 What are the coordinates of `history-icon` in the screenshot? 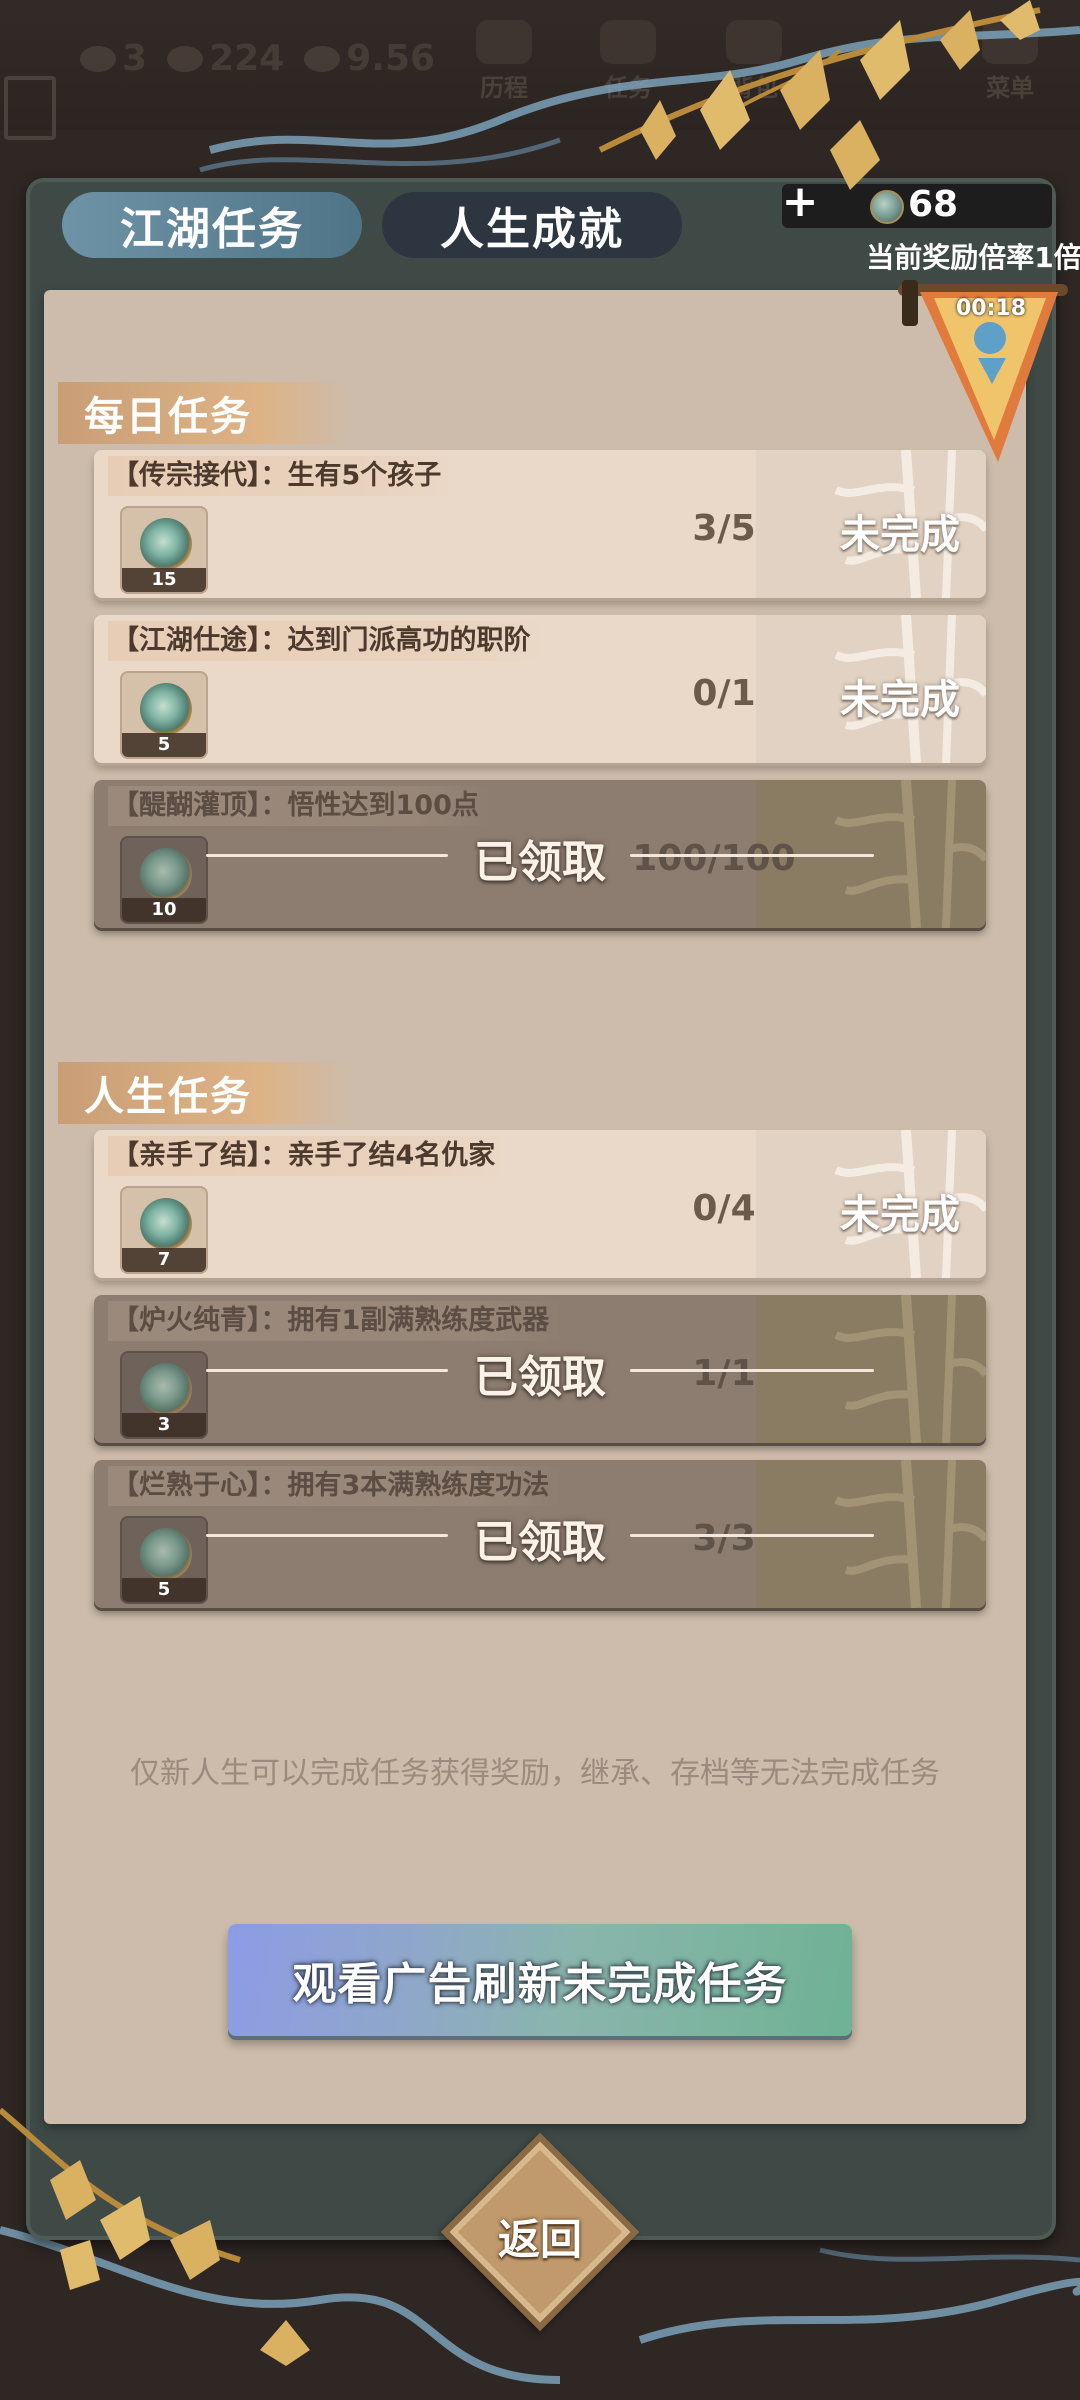 It's located at (504, 42).